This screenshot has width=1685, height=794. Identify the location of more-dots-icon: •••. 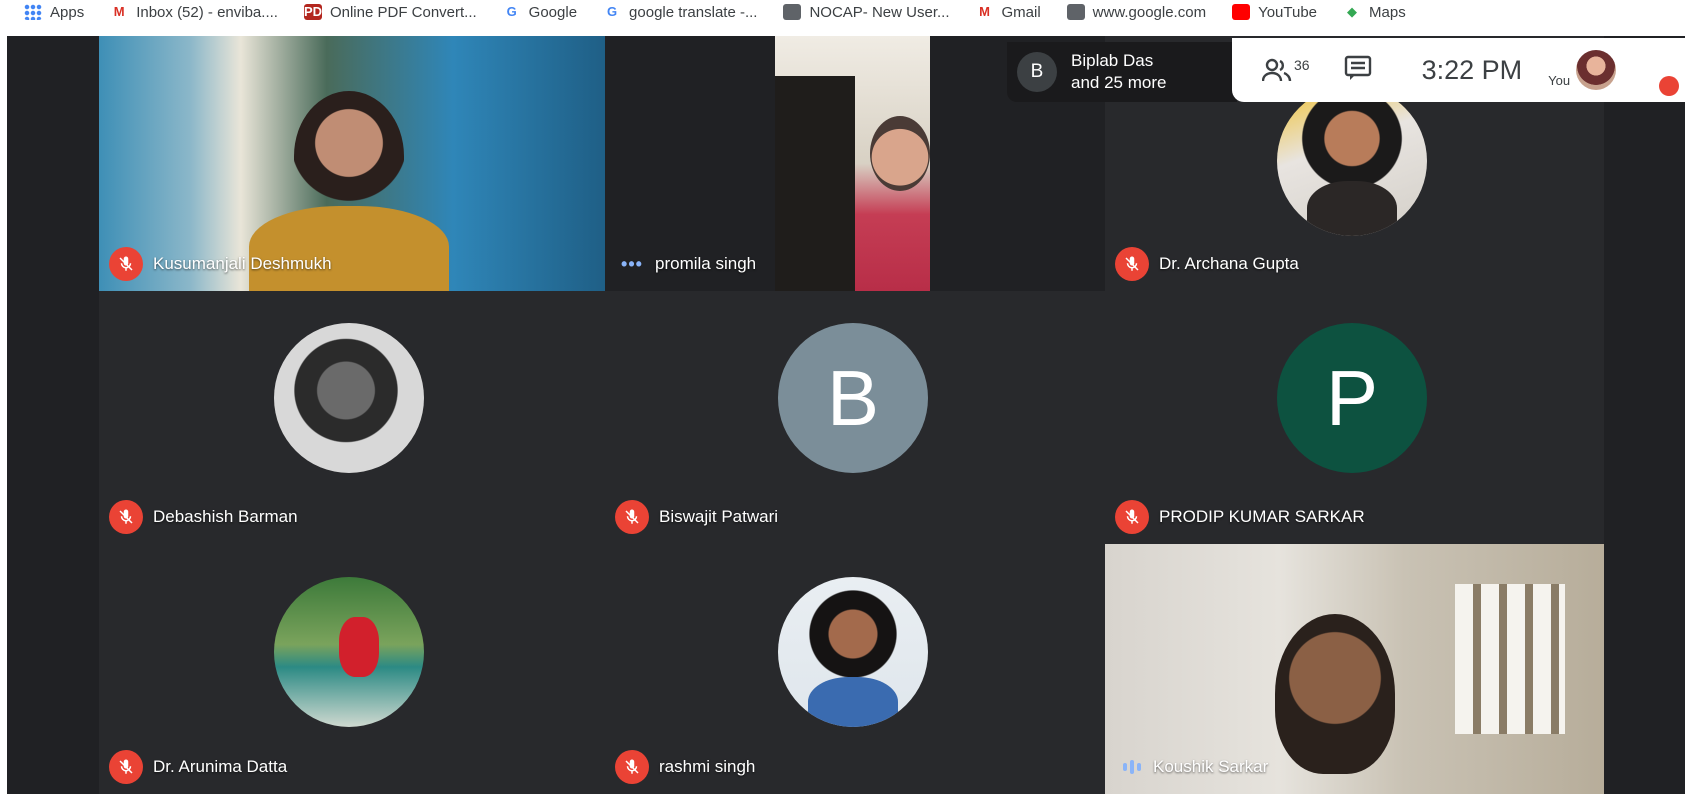
(632, 263).